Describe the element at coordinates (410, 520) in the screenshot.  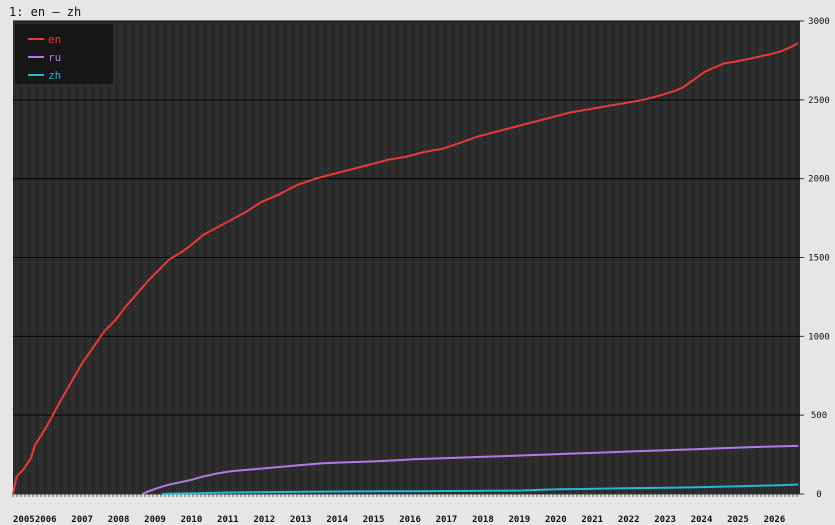
I see `x-year-label: 2016` at that location.